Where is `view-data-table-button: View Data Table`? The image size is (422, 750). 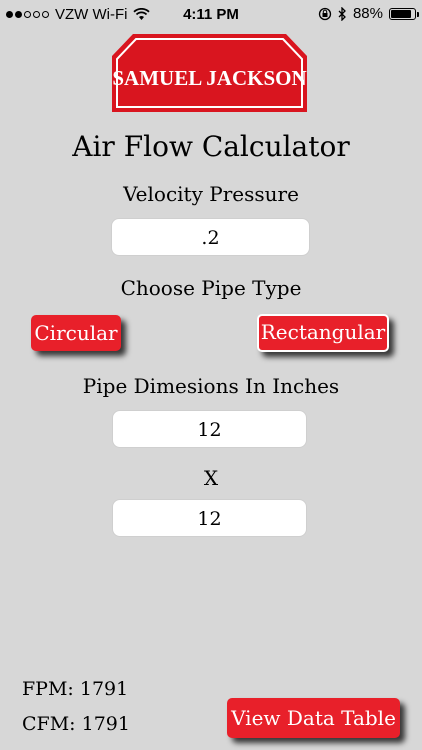 view-data-table-button: View Data Table is located at coordinates (313, 718).